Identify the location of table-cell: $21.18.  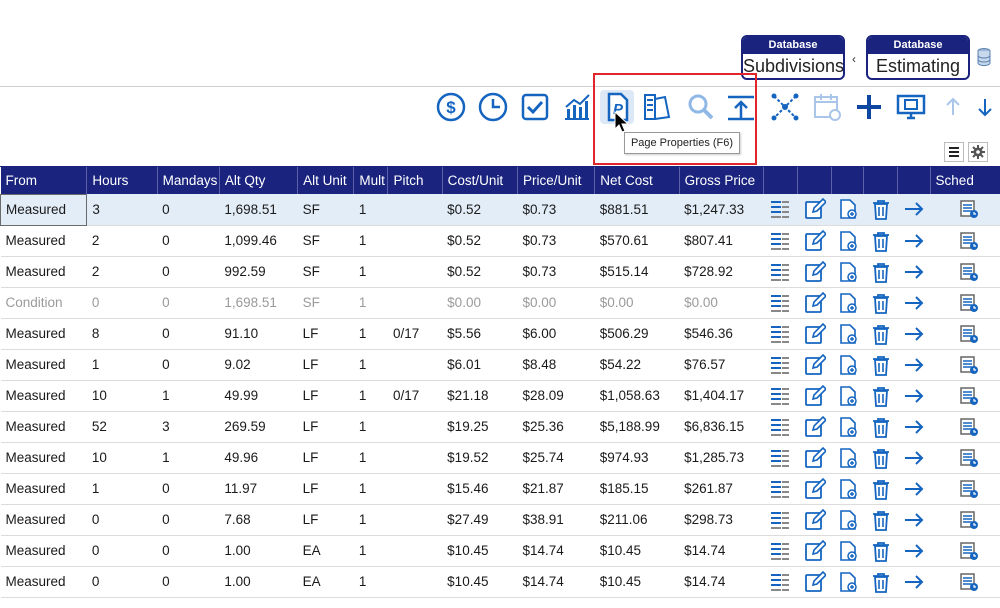
(480, 396).